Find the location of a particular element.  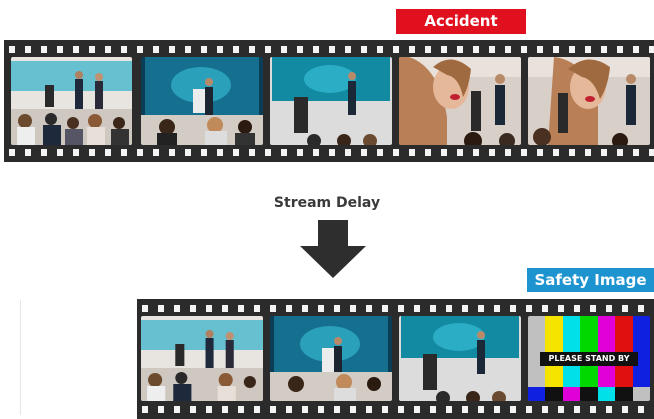

divider is located at coordinates (20, 357).